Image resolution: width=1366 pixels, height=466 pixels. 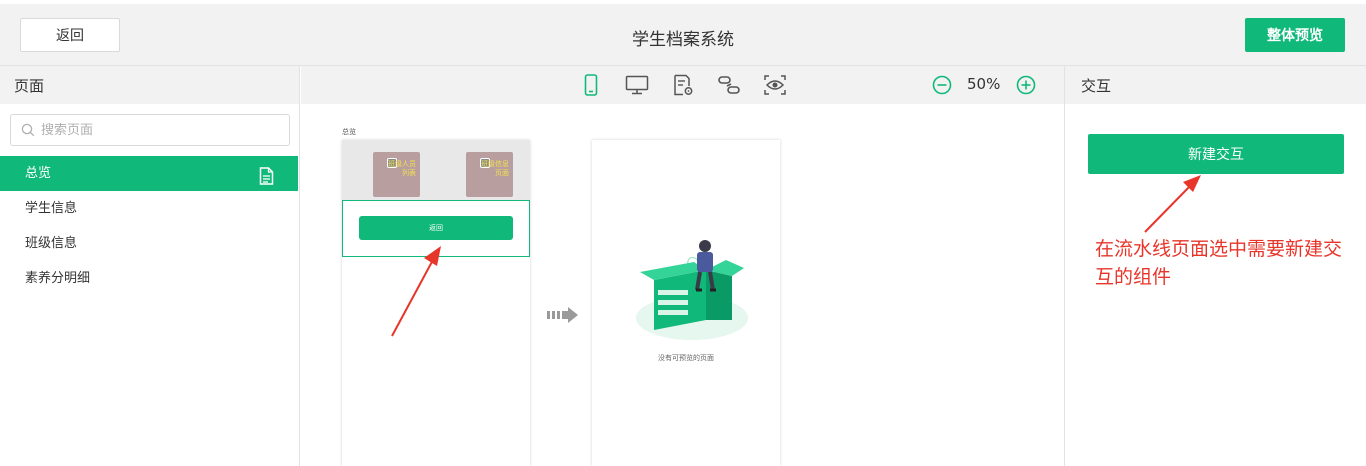 I want to click on app-title: 学生档案系统, so click(x=683, y=40).